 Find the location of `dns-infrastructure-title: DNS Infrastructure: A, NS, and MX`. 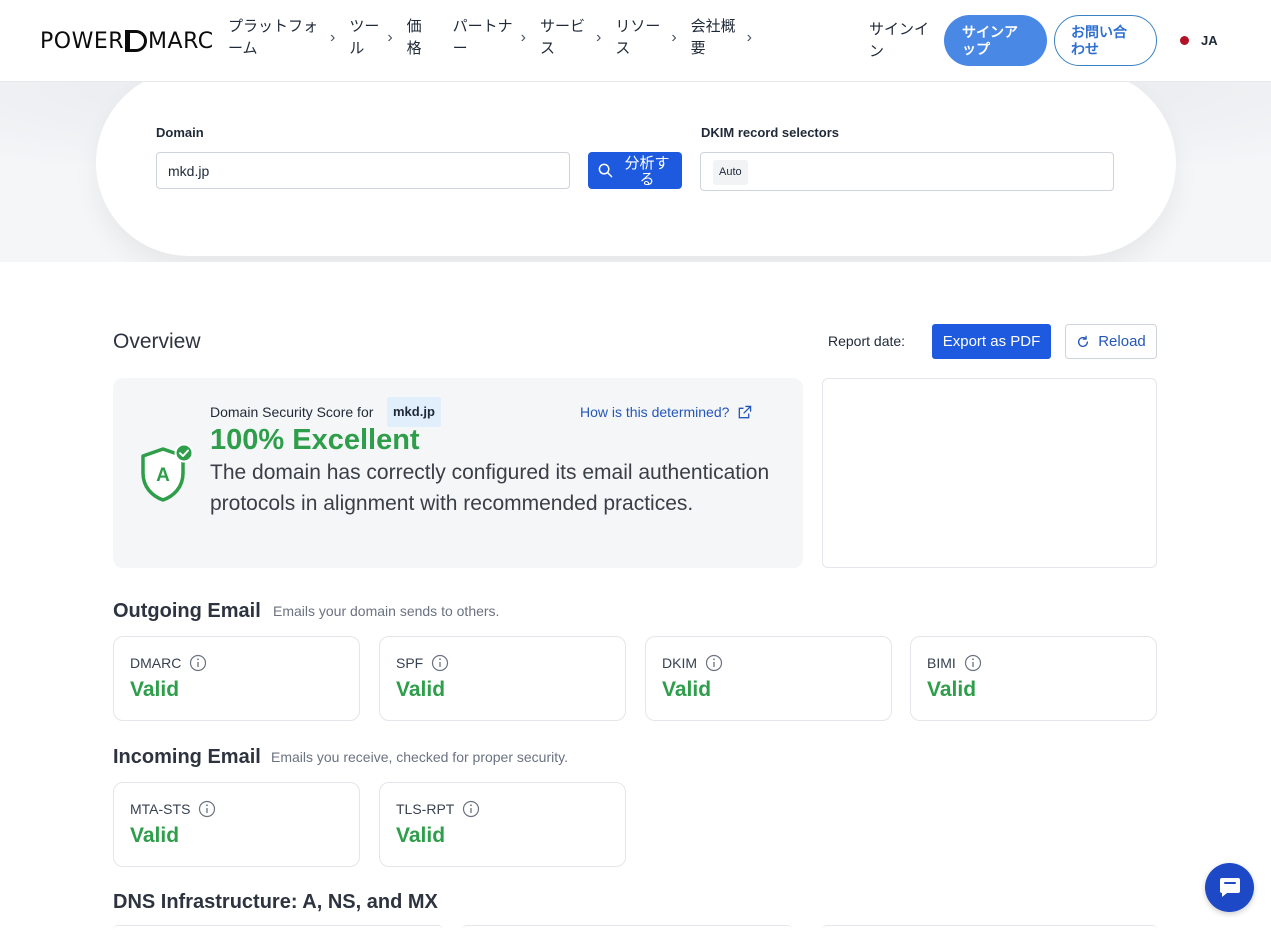

dns-infrastructure-title: DNS Infrastructure: A, NS, and MX is located at coordinates (275, 902).